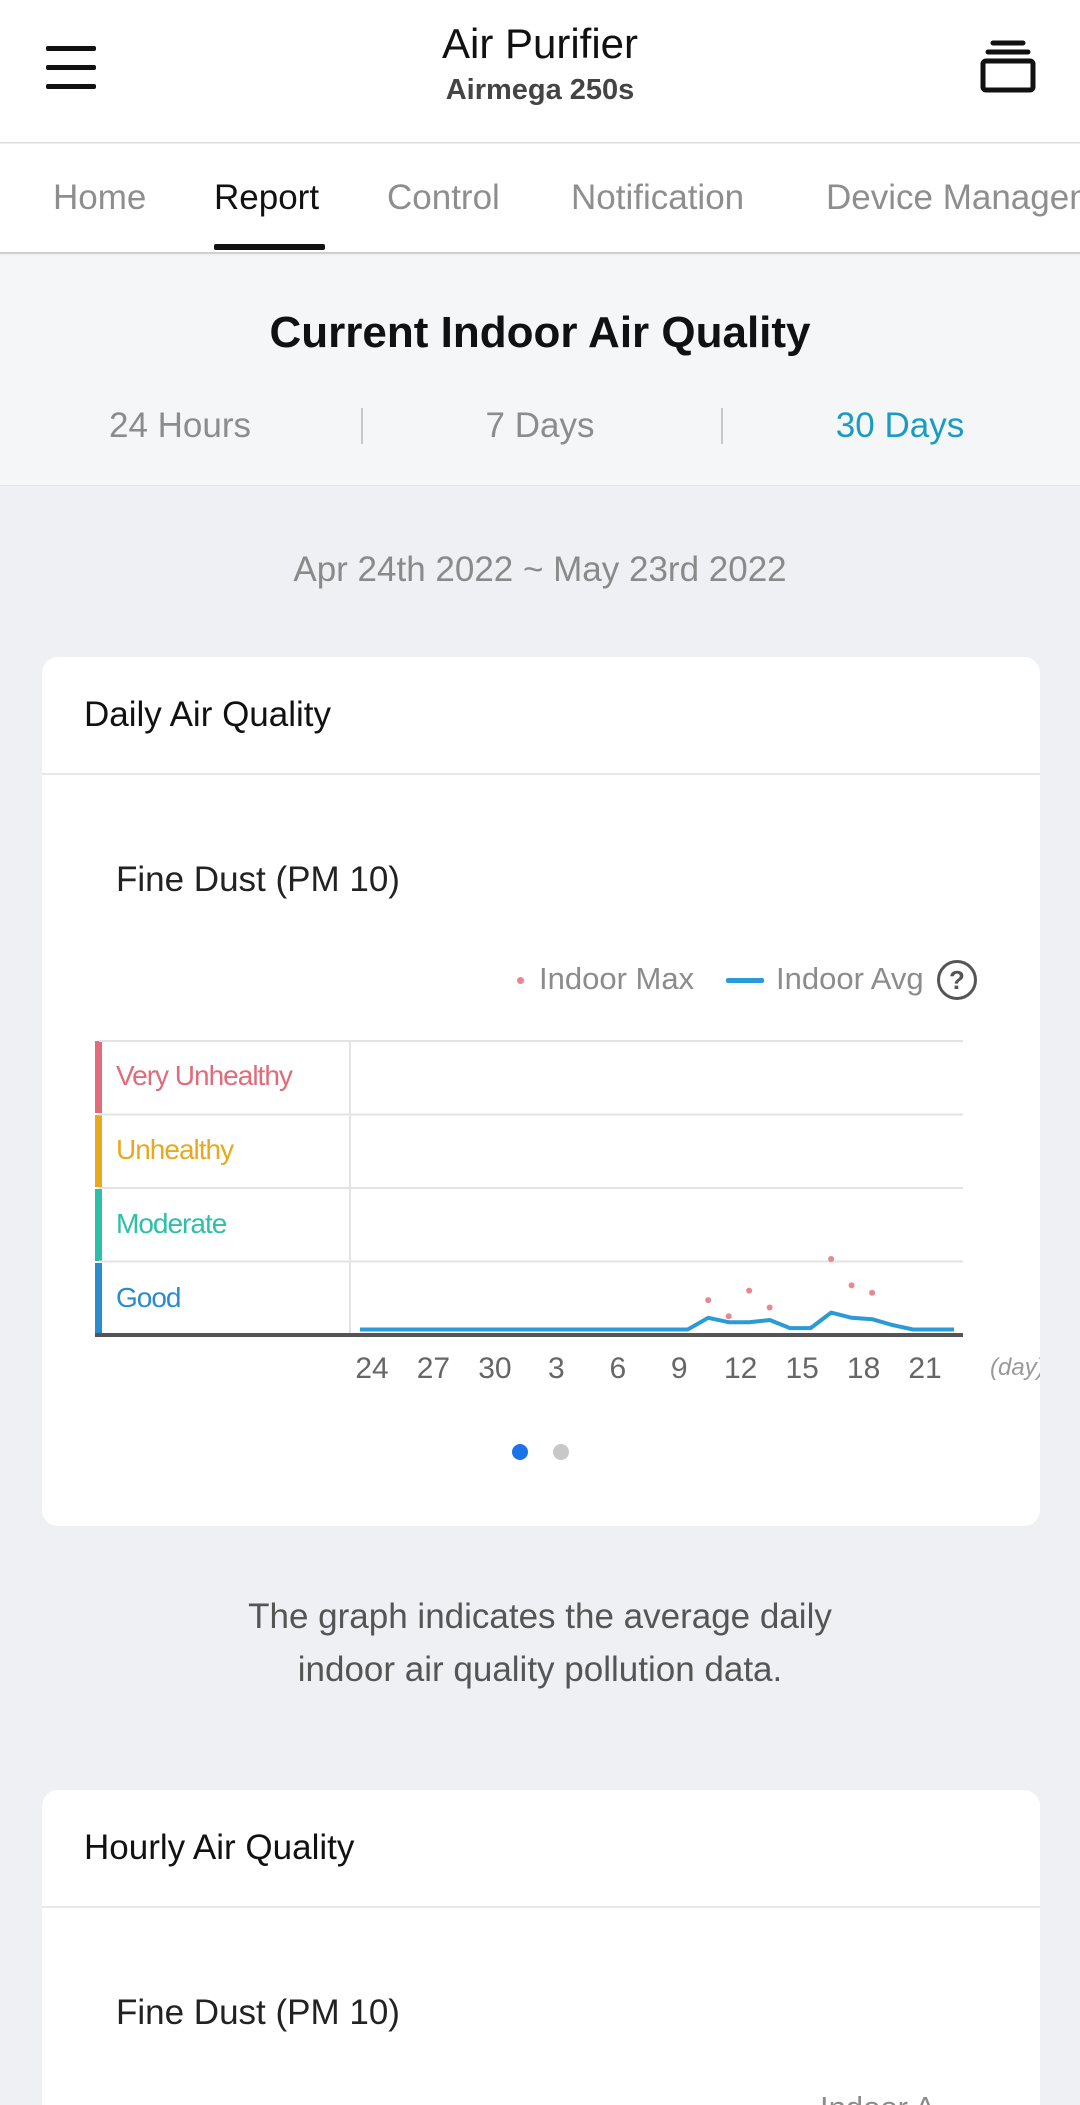 Image resolution: width=1080 pixels, height=2105 pixels. Describe the element at coordinates (266, 198) in the screenshot. I see `tab-report: Report` at that location.